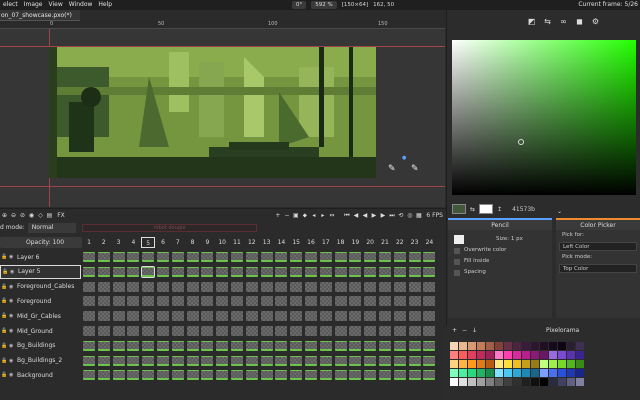 This screenshot has height=400, width=640. I want to click on prev-frame-icon: ◀, so click(355, 215).